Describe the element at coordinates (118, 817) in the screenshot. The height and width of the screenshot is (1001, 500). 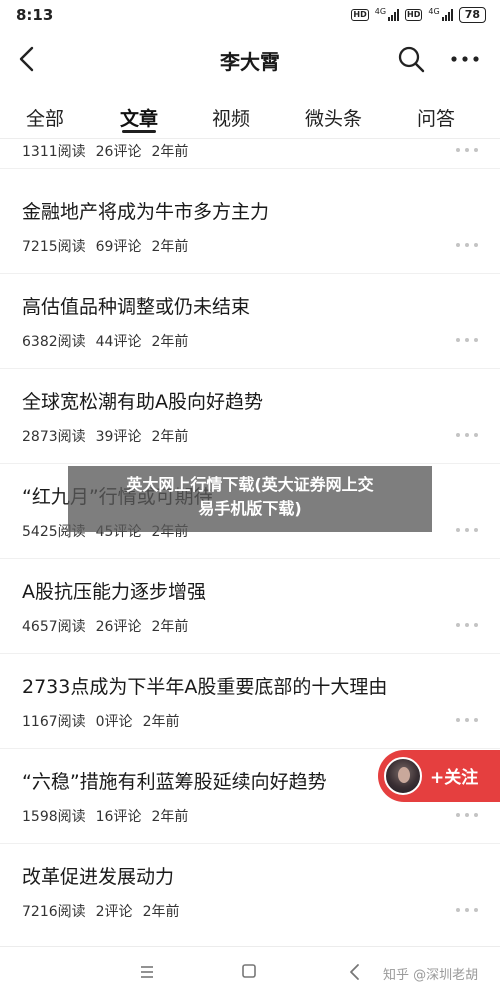
I see `comment-count: 16评论` at that location.